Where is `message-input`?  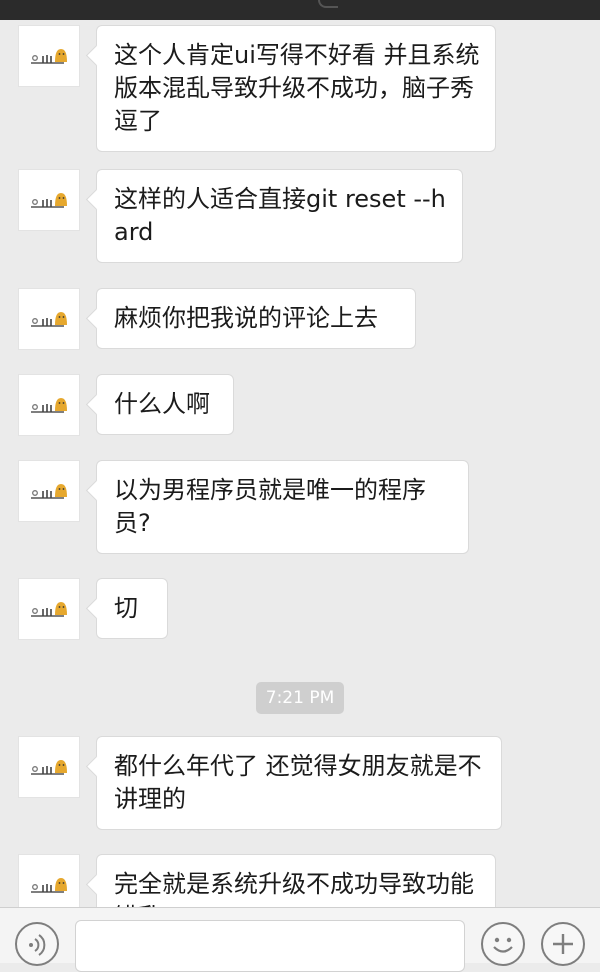 message-input is located at coordinates (270, 946).